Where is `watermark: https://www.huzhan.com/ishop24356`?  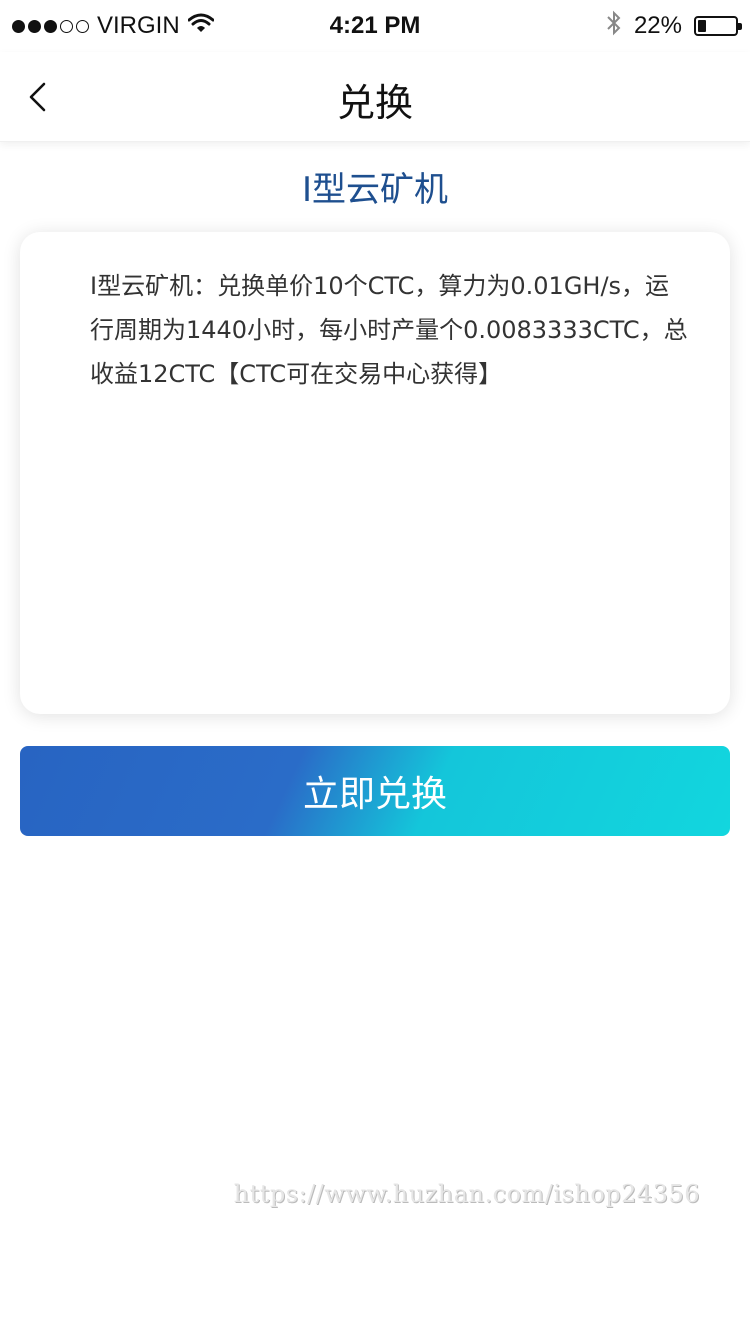
watermark: https://www.huzhan.com/ishop24356 is located at coordinates (466, 1194).